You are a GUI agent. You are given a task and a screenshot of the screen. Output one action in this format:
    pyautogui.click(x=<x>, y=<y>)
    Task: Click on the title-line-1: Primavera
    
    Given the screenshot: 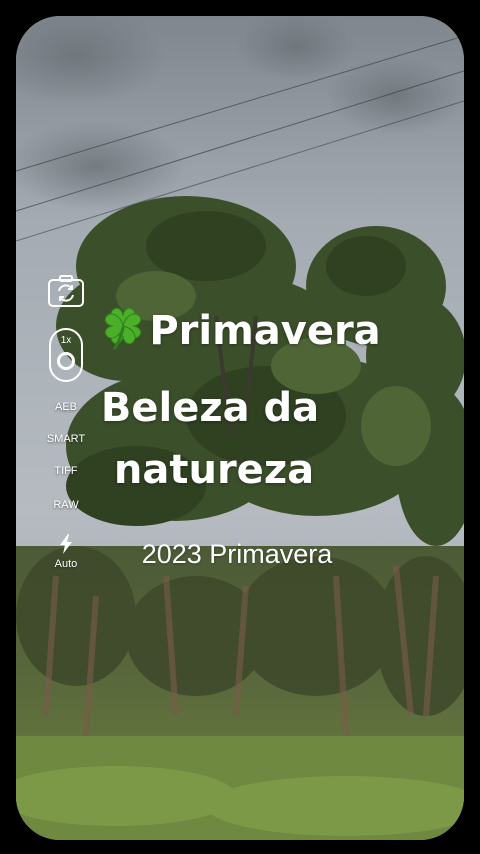 What is the action you would take?
    pyautogui.click(x=240, y=330)
    